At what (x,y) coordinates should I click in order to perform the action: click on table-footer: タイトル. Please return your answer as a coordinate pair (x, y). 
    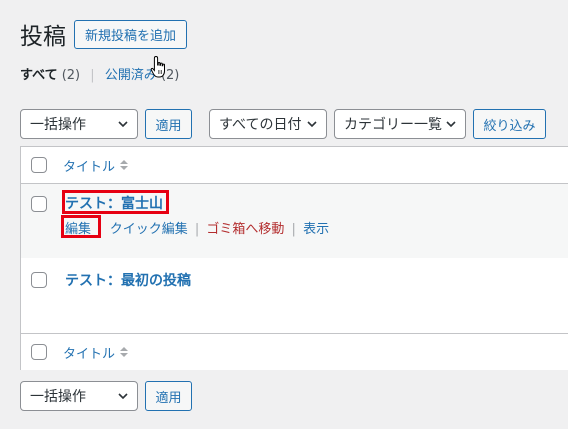
    Looking at the image, I should click on (294, 351).